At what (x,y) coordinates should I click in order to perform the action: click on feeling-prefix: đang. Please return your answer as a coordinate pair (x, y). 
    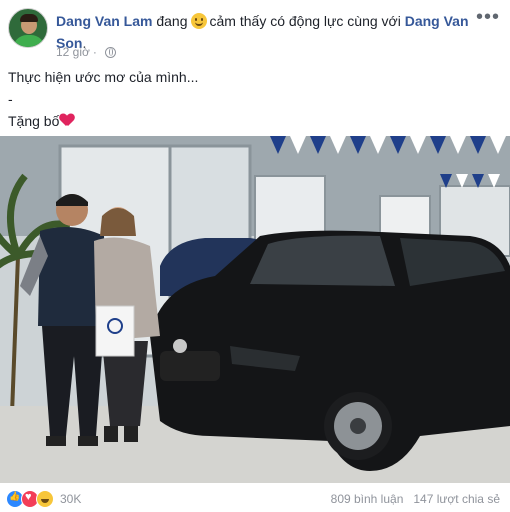
    Looking at the image, I should click on (172, 21).